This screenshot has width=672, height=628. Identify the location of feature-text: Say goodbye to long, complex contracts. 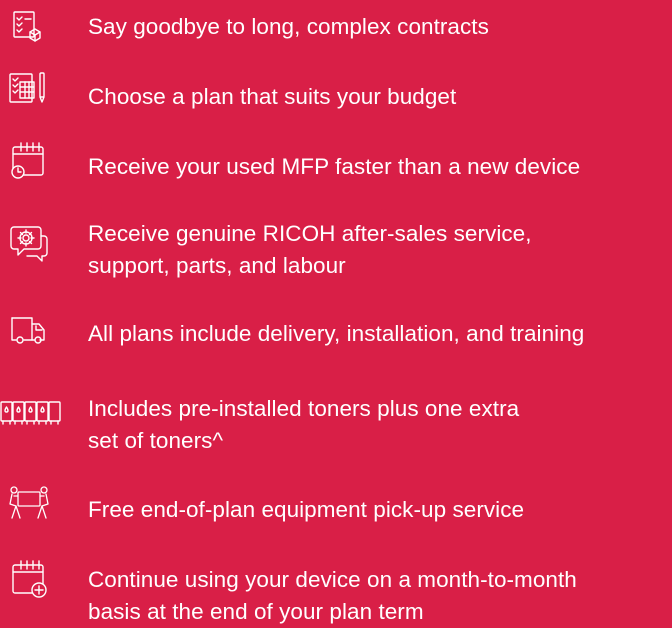
(378, 27).